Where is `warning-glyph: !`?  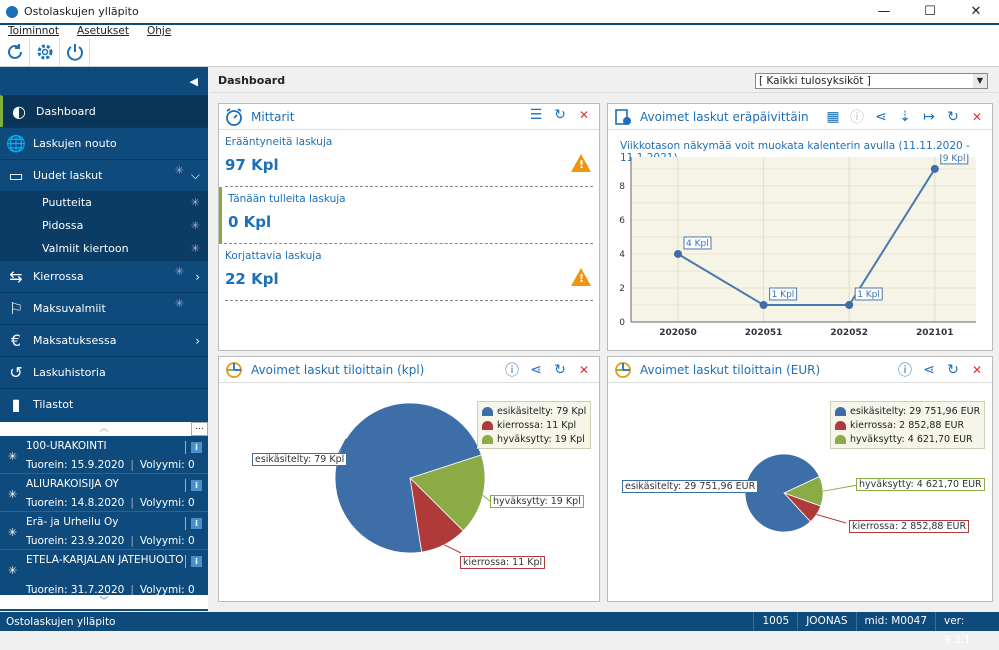
warning-glyph: ! is located at coordinates (581, 164).